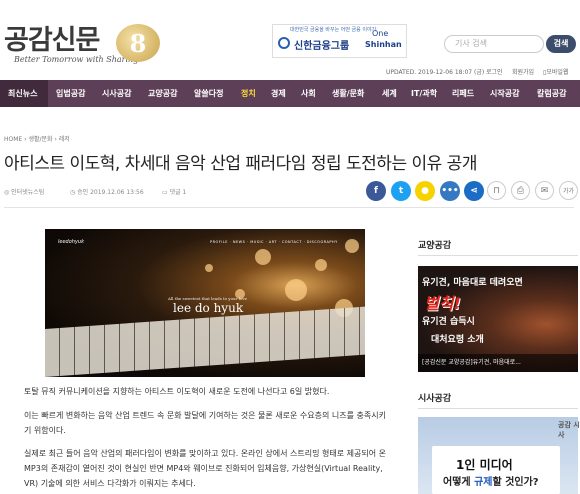 This screenshot has width=580, height=494. Describe the element at coordinates (523, 71) in the screenshot. I see `signup-link: 회원가입` at that location.